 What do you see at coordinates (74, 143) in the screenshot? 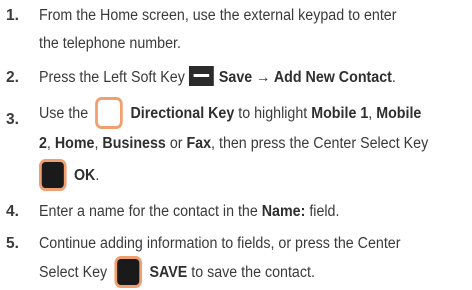
I see `option-home: Home` at bounding box center [74, 143].